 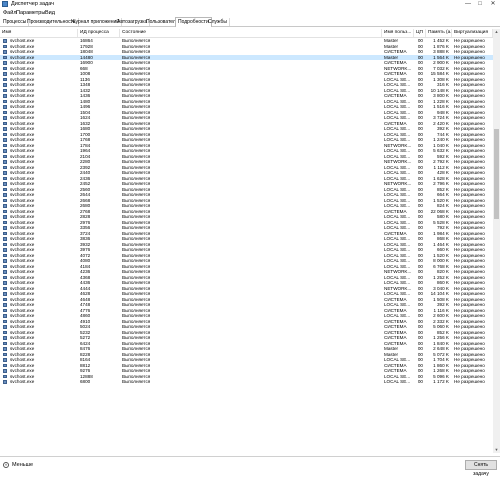 I want to click on column-header-virtualization: Виртуализация, so click(x=472, y=33).